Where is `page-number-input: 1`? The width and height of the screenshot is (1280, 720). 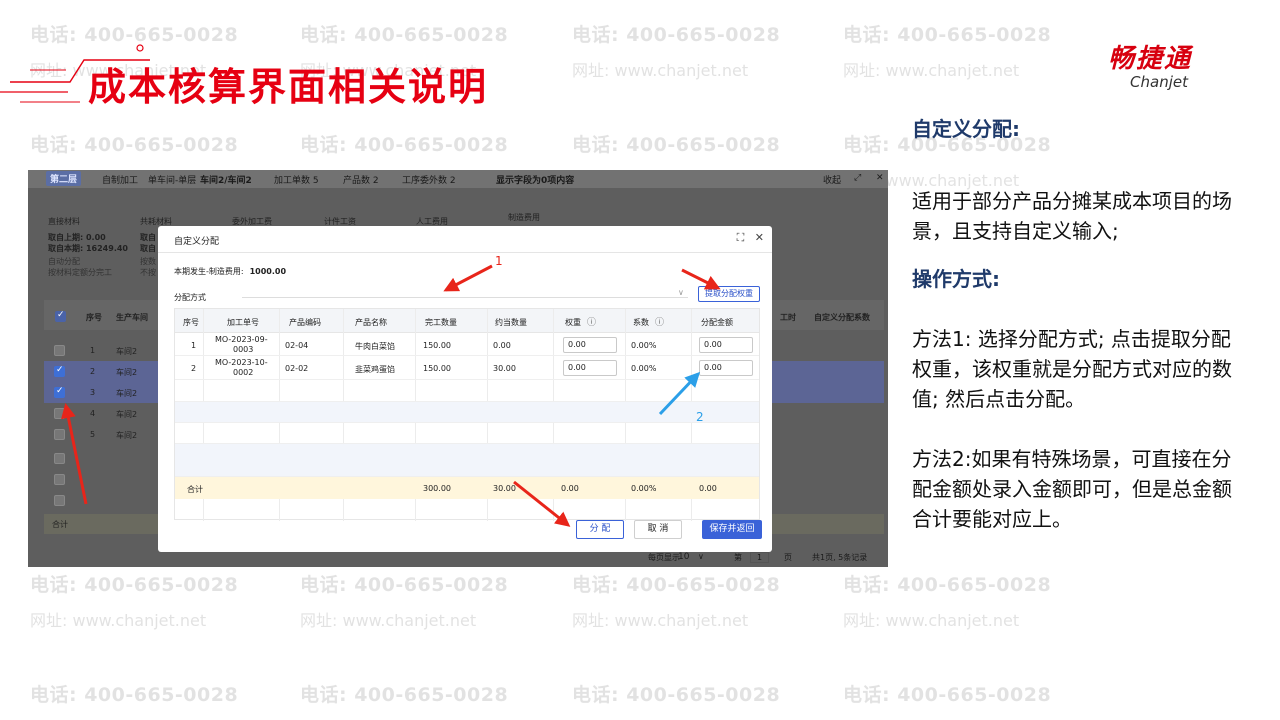 page-number-input: 1 is located at coordinates (760, 557).